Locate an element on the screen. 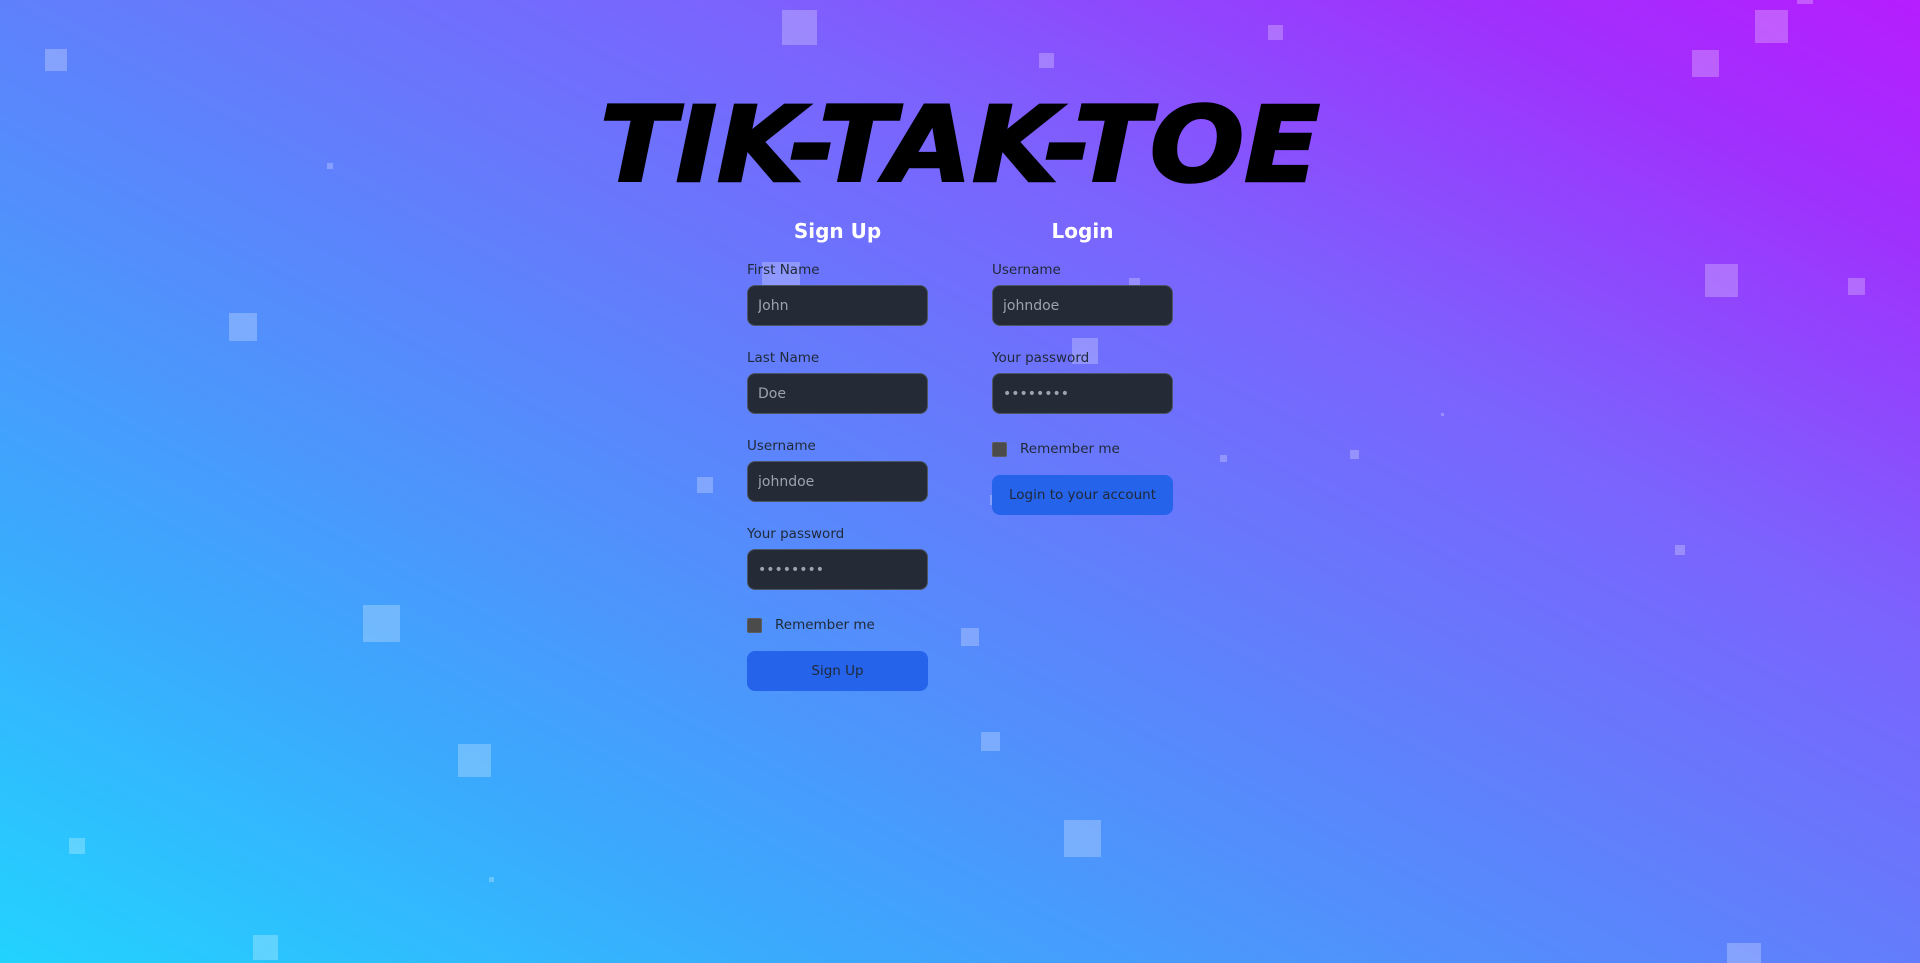 The width and height of the screenshot is (1920, 963). login-remember-row: Remember me is located at coordinates (1082, 449).